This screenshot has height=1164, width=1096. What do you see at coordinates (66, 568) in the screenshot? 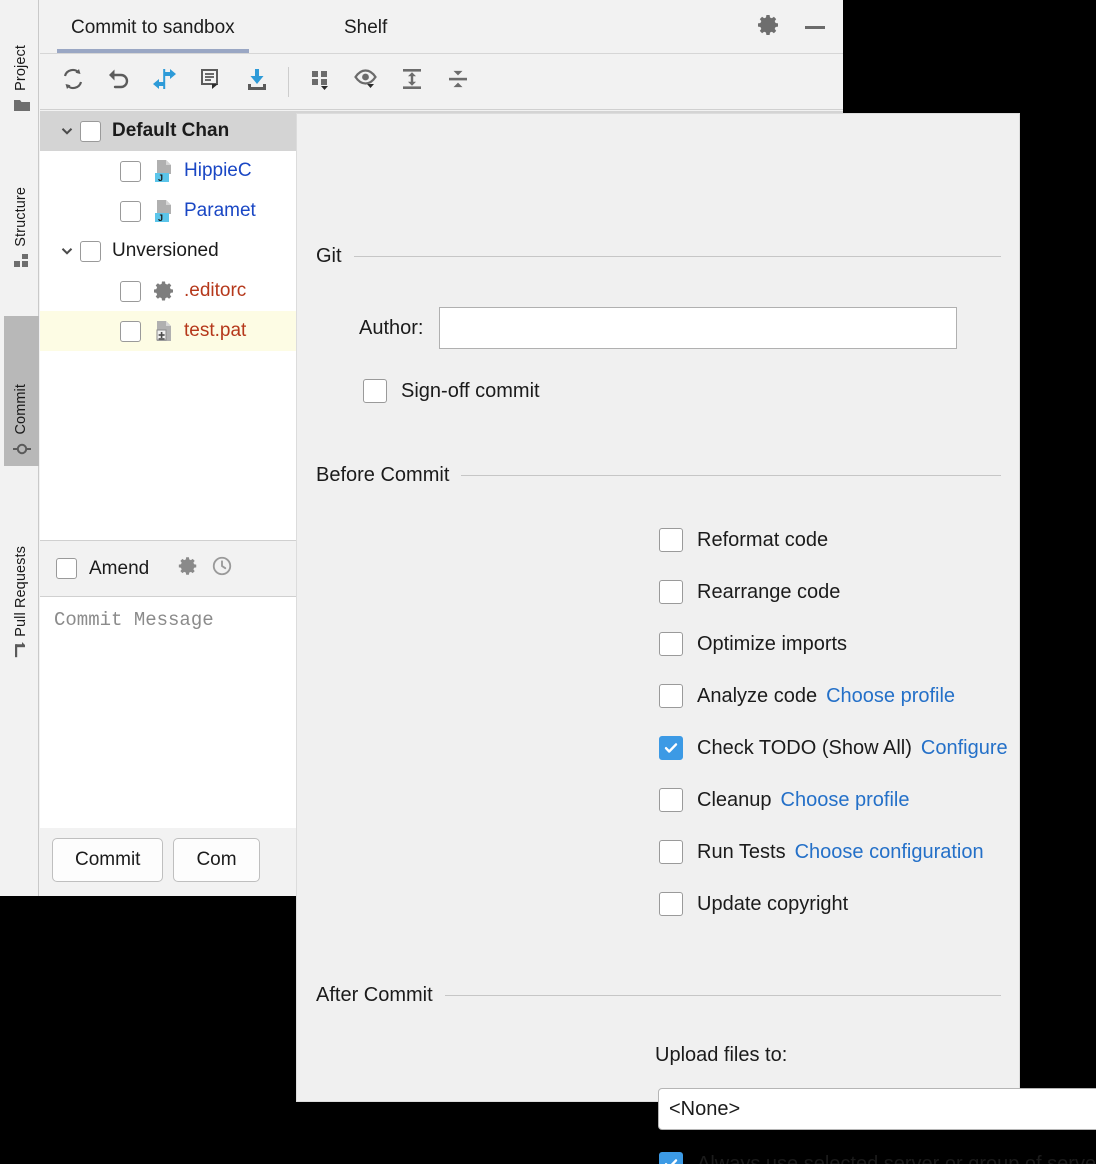
I see `amend-checkbox` at bounding box center [66, 568].